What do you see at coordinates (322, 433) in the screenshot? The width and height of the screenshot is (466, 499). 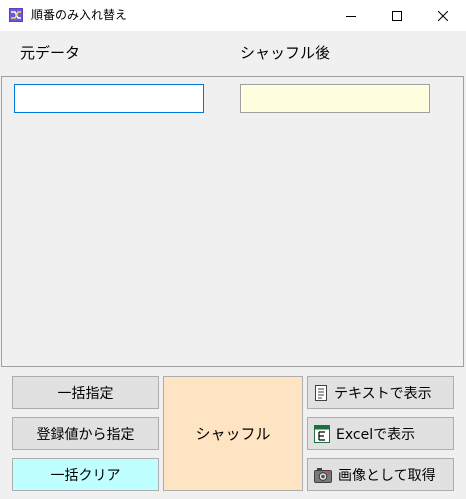 I see `excel-icon` at bounding box center [322, 433].